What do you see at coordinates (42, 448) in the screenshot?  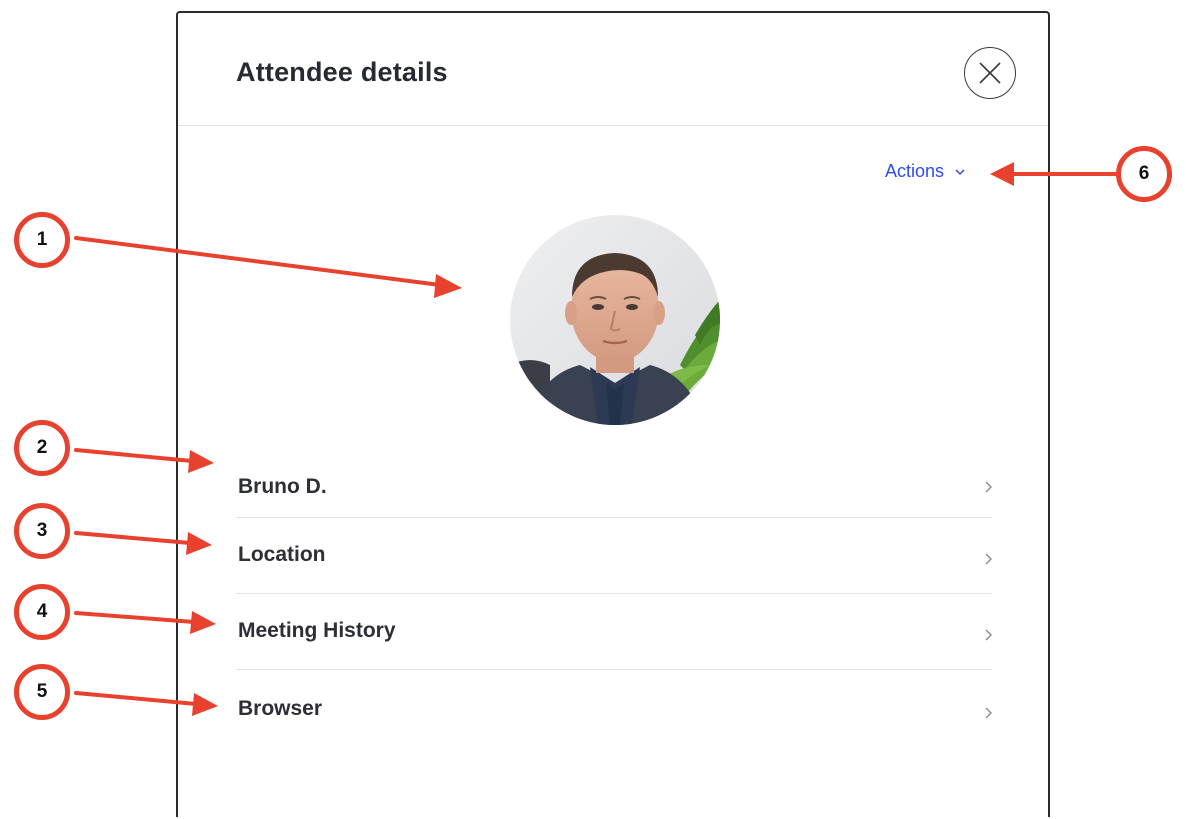 I see `annotation-marker-2: 2` at bounding box center [42, 448].